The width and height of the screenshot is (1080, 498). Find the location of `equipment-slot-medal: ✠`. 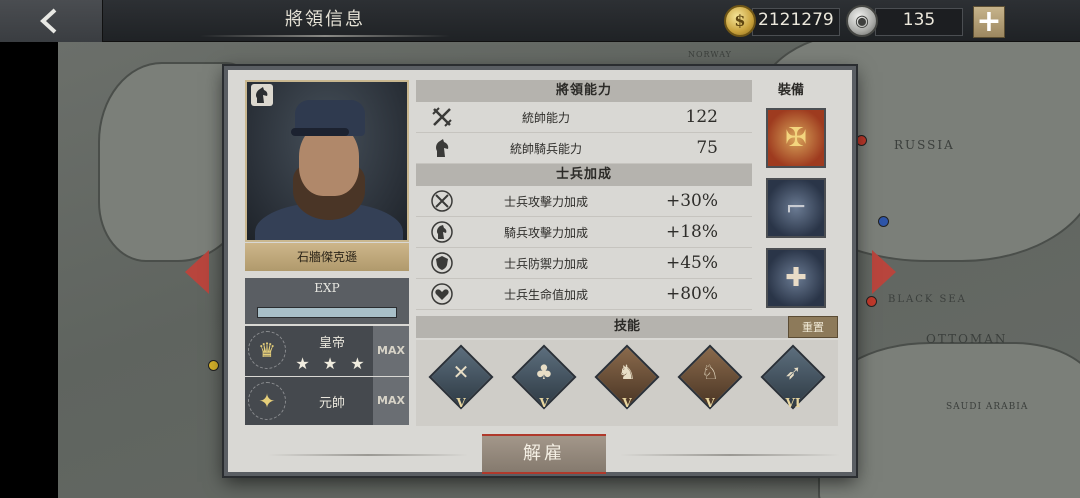

equipment-slot-medal: ✠ is located at coordinates (796, 138).